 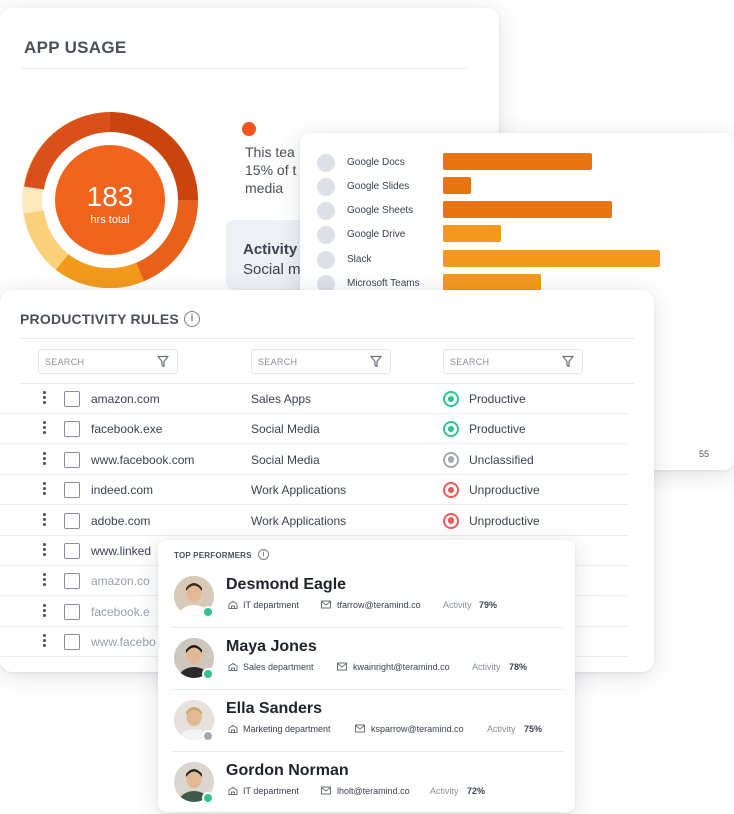 What do you see at coordinates (99, 319) in the screenshot?
I see `productivity-rules-title: PRODUCTIVITY RULES` at bounding box center [99, 319].